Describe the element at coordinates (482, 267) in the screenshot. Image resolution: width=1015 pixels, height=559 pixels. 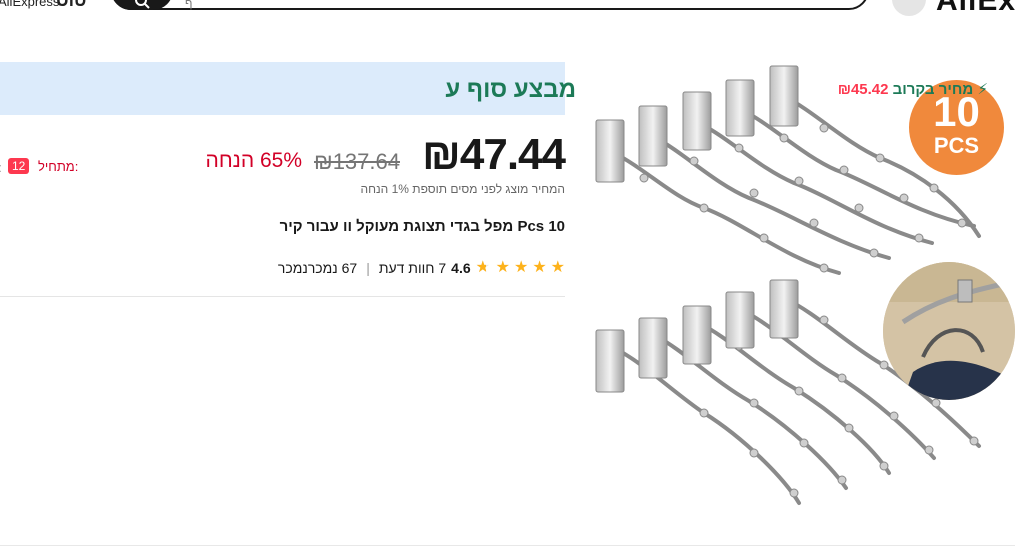
I see `star-icon: ★ ★` at that location.